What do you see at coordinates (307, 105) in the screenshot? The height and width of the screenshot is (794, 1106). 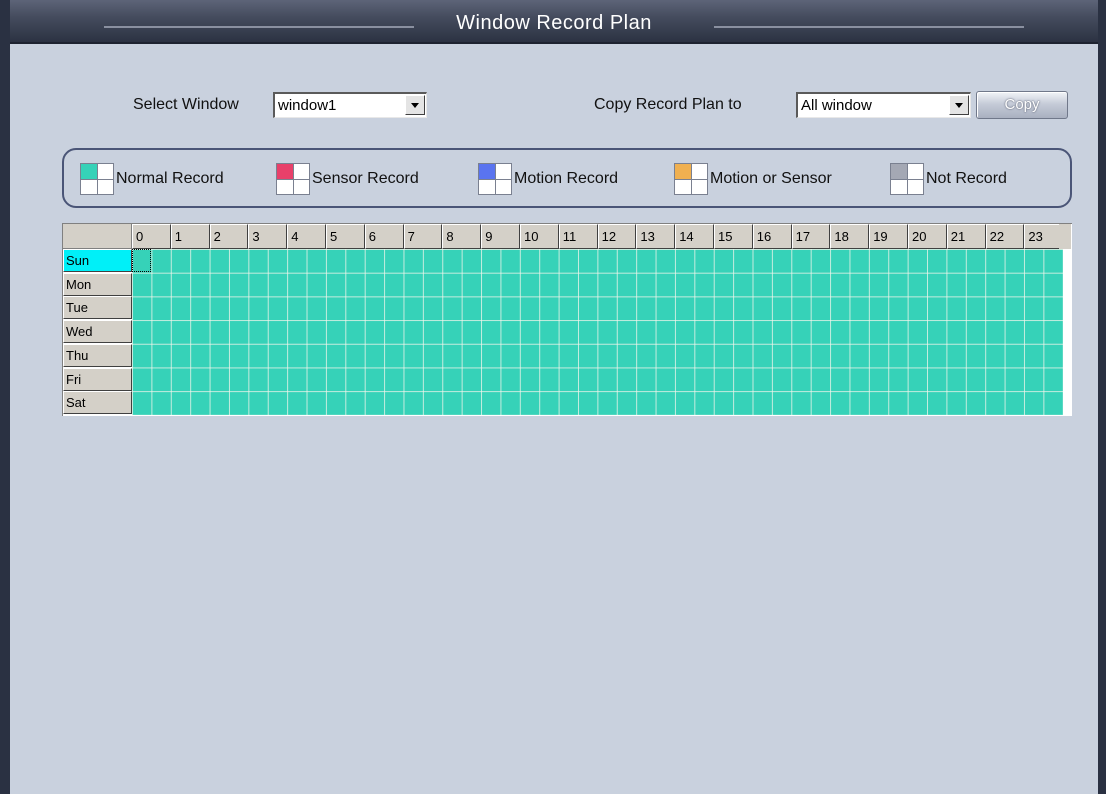 I see `select-window-value: window1` at bounding box center [307, 105].